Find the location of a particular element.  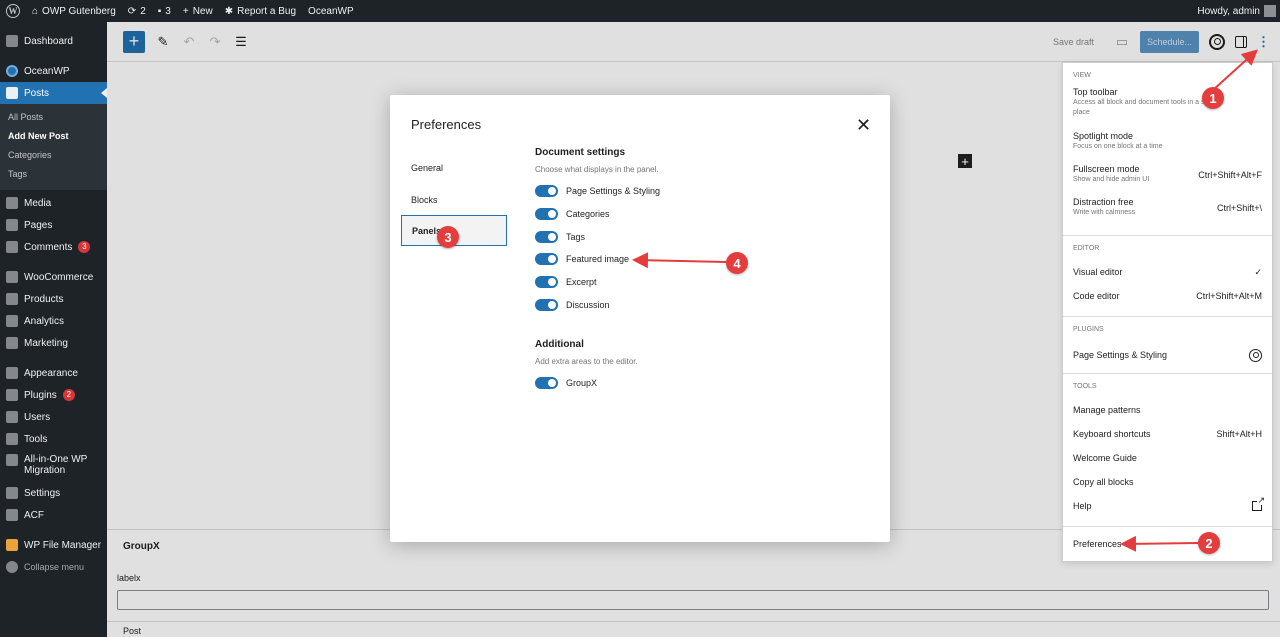

bug-icon: ✱ is located at coordinates (229, 11).